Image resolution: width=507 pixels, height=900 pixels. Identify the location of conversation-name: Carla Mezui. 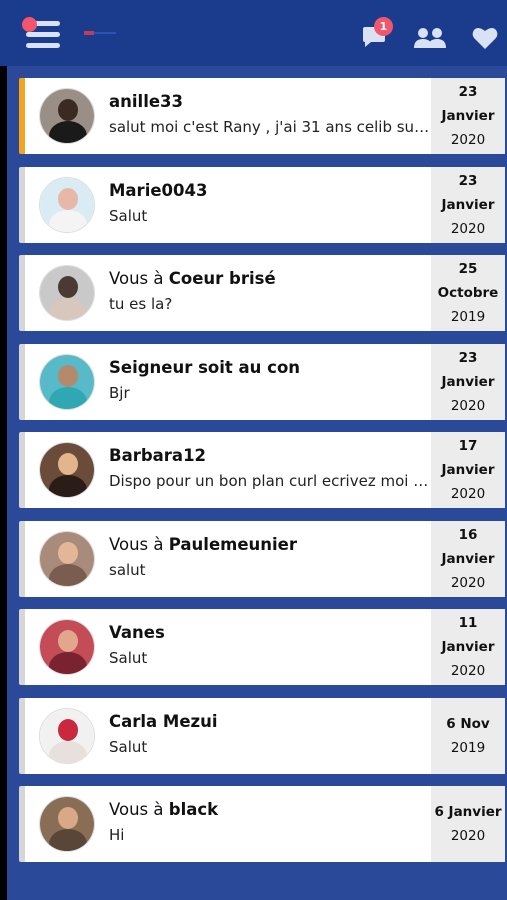
(269, 721).